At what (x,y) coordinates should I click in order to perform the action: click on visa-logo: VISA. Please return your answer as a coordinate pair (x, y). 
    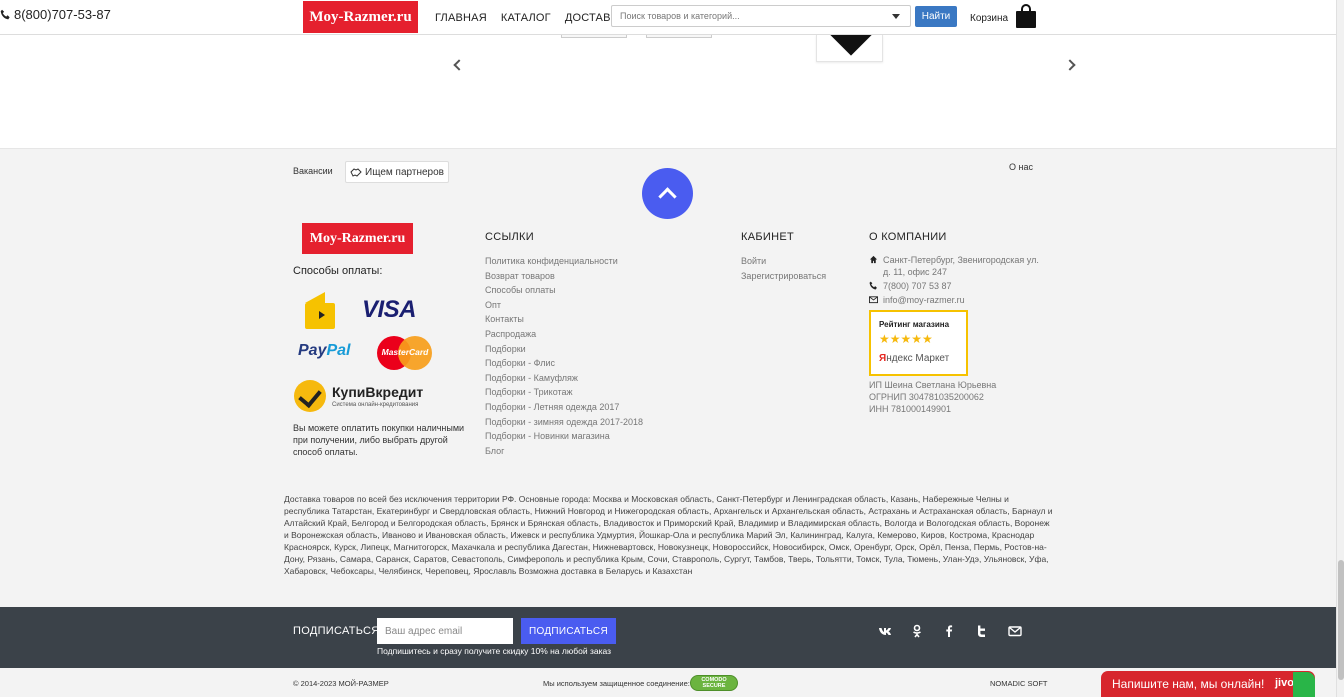
    Looking at the image, I should click on (389, 309).